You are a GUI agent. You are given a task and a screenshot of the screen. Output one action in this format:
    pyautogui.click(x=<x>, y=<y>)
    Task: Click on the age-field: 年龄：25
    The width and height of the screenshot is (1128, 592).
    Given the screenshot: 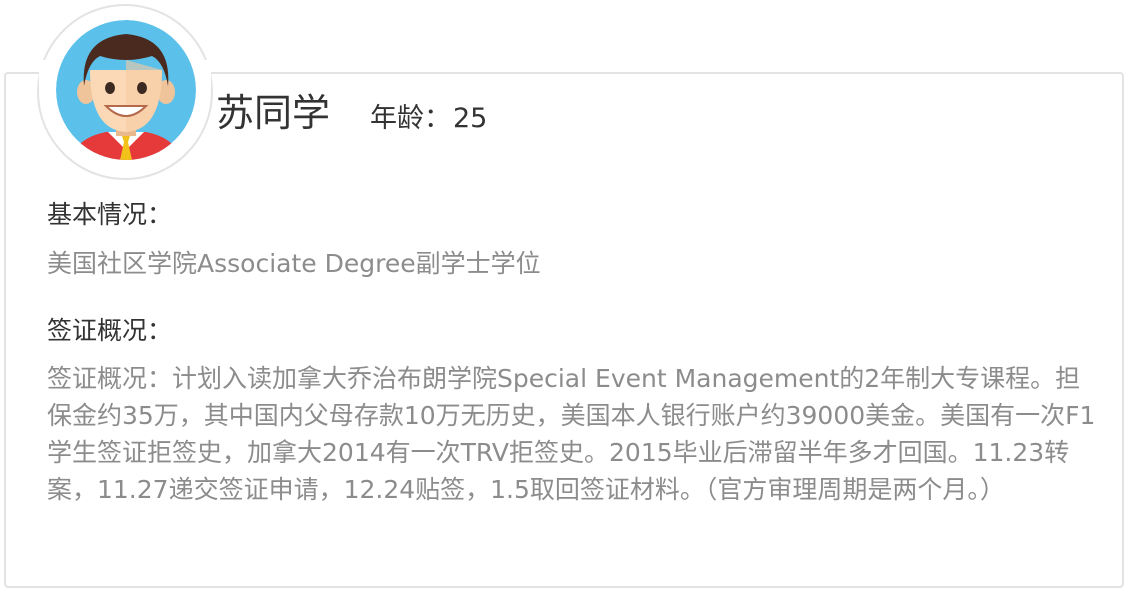 What is the action you would take?
    pyautogui.click(x=428, y=119)
    